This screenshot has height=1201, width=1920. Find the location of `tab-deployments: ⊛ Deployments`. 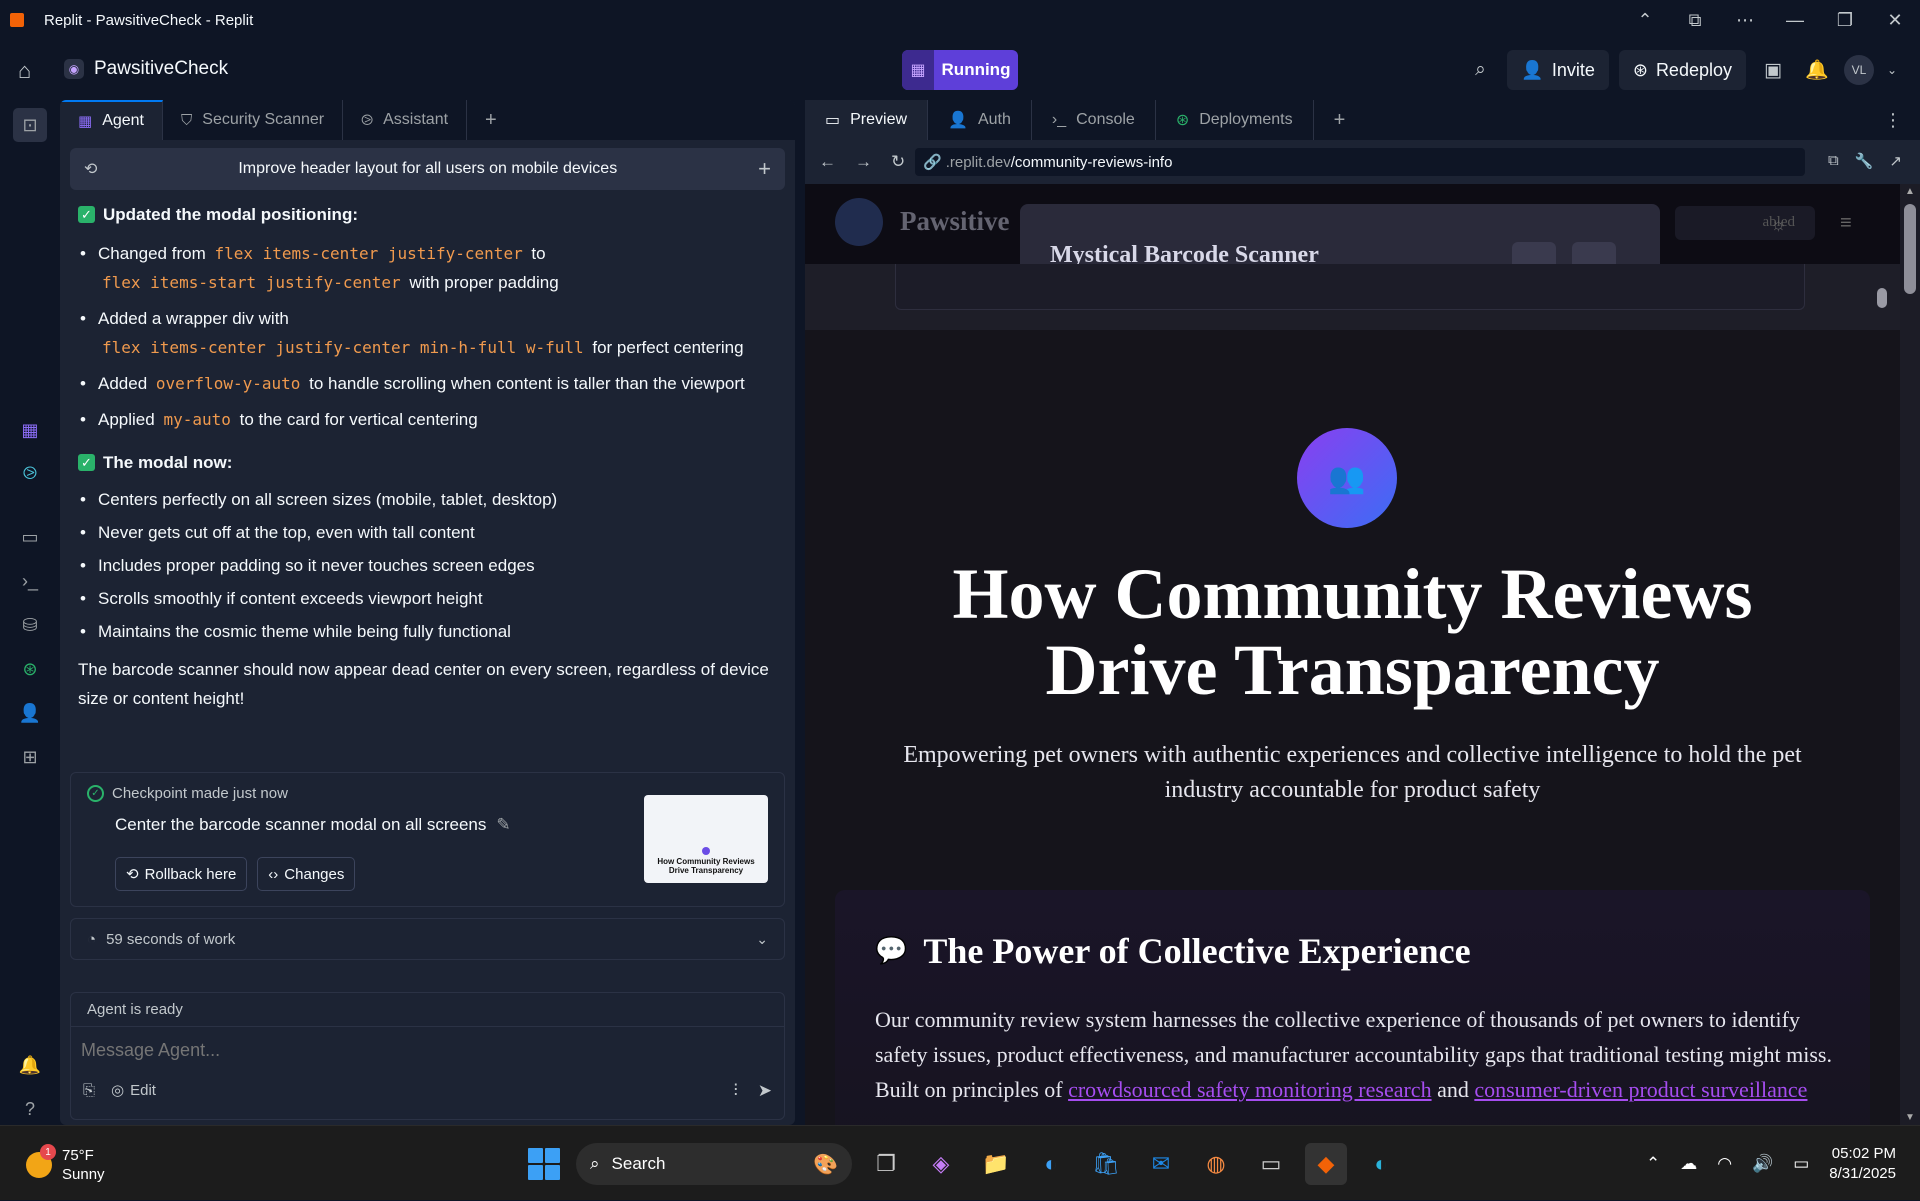

tab-deployments: ⊛ Deployments is located at coordinates (1235, 120).